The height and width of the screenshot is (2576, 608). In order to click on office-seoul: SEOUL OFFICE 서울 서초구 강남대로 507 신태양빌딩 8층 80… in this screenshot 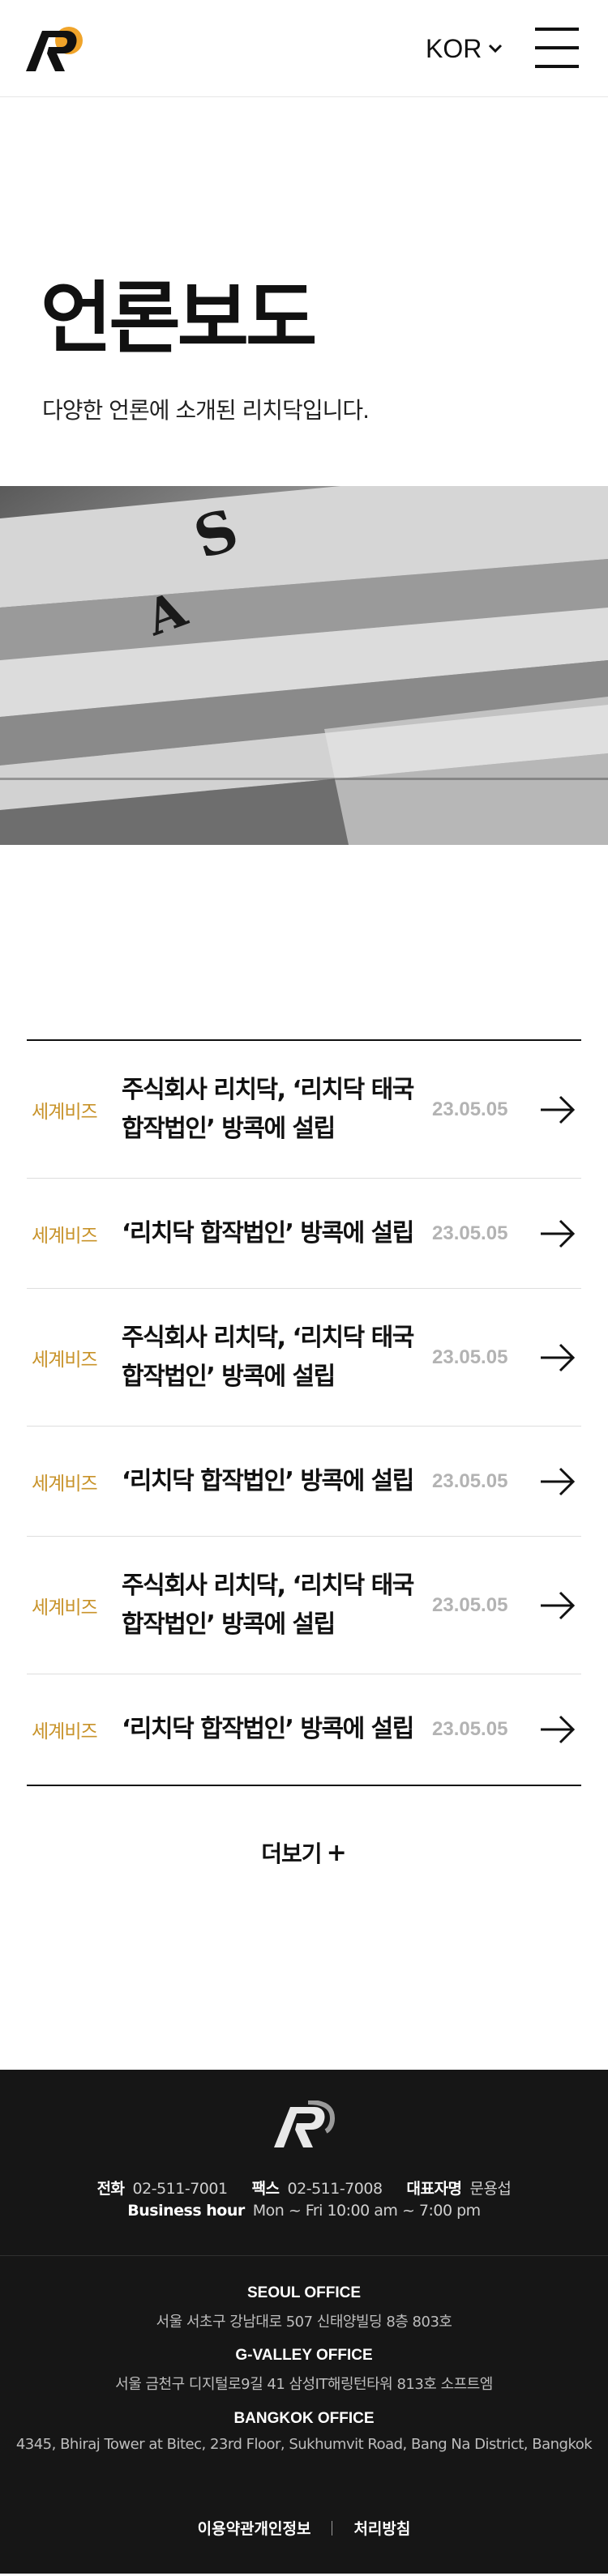, I will do `click(304, 2307)`.